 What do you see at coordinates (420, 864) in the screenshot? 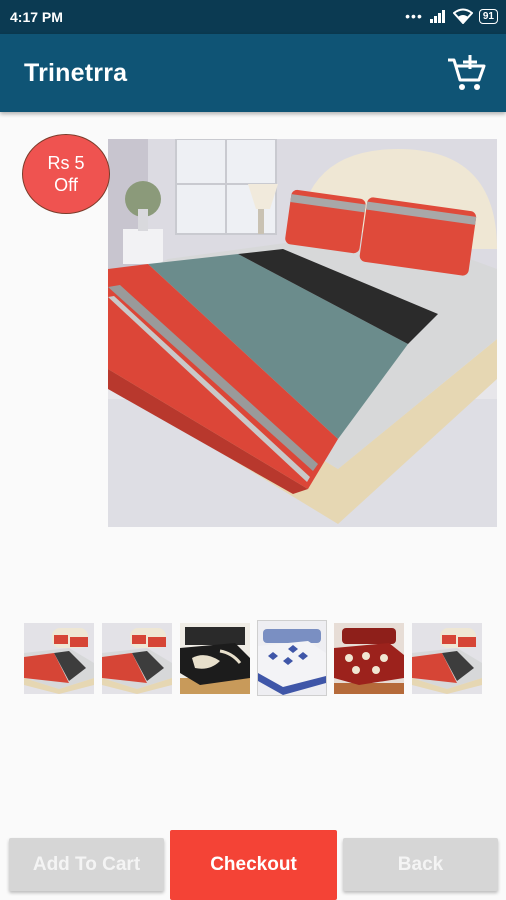
I see `back-button: Back` at bounding box center [420, 864].